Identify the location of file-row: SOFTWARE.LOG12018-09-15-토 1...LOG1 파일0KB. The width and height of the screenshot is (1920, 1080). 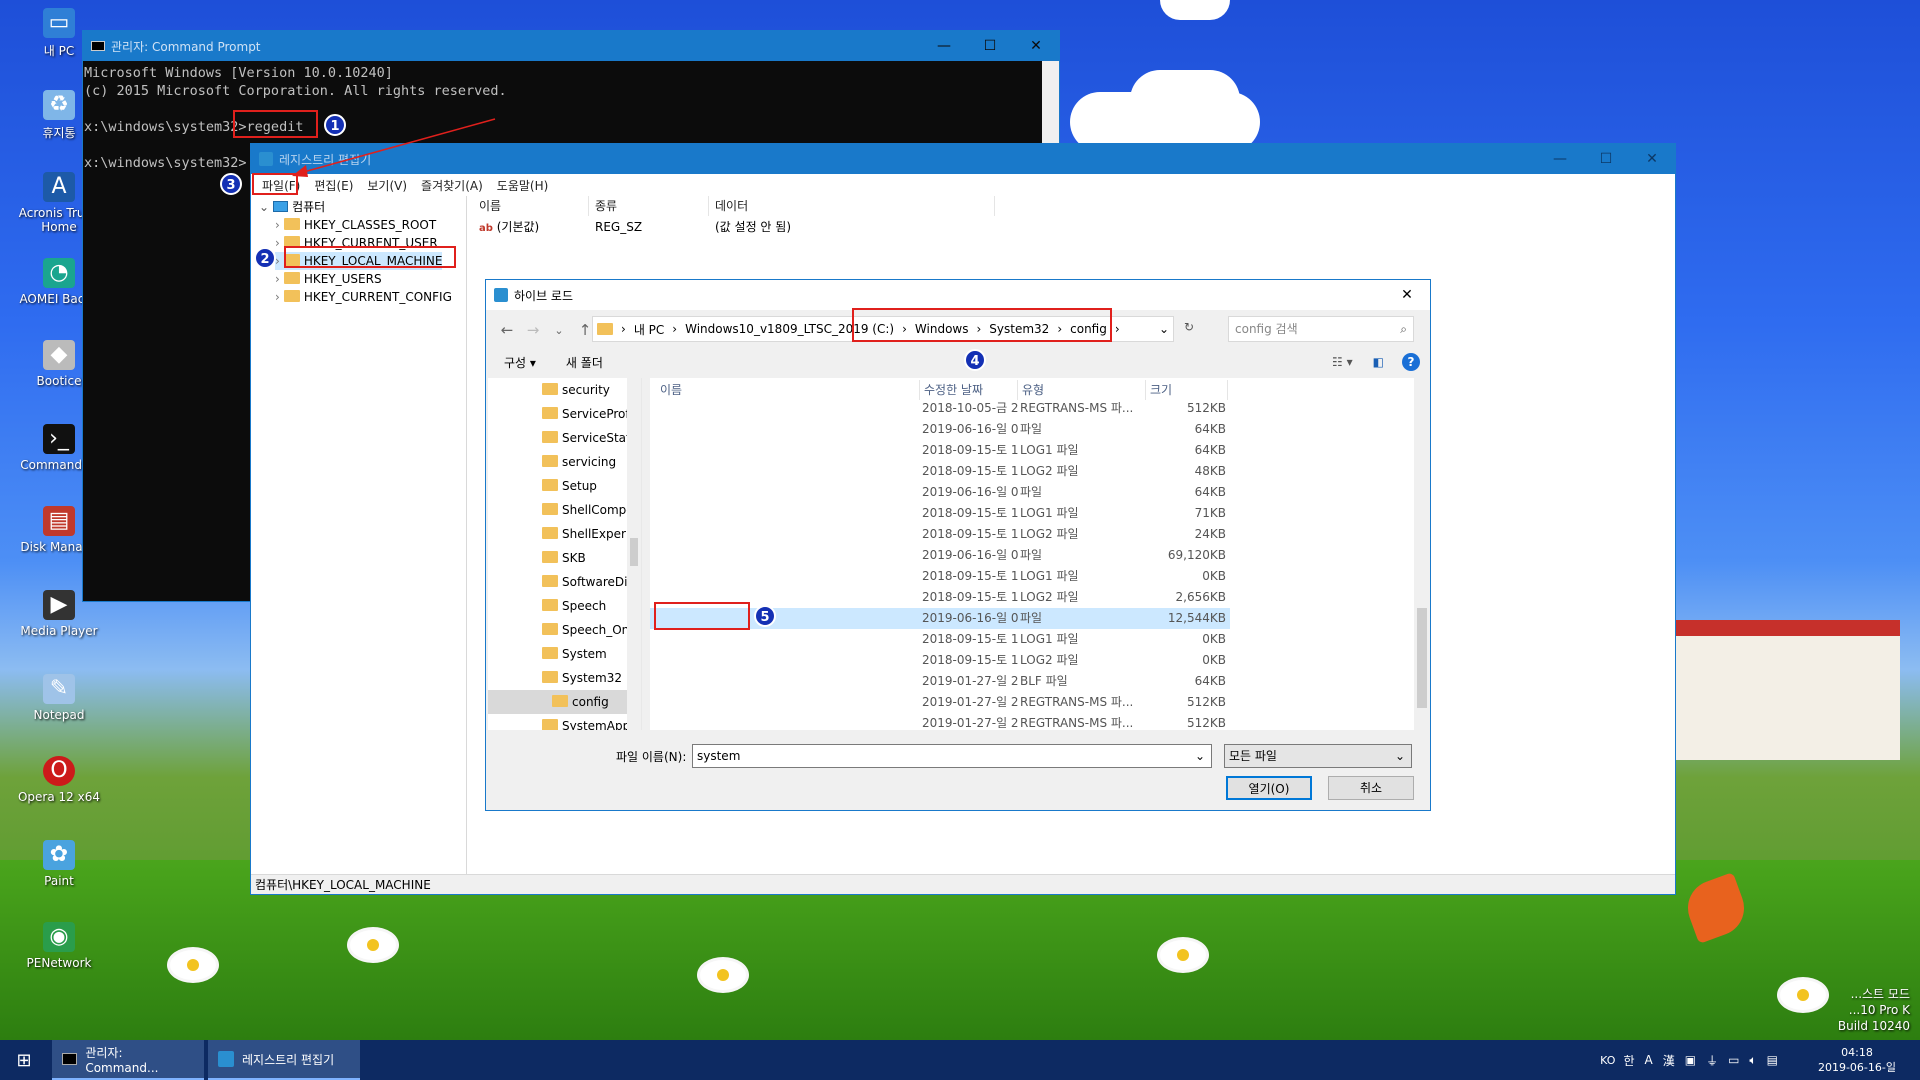
(940, 576).